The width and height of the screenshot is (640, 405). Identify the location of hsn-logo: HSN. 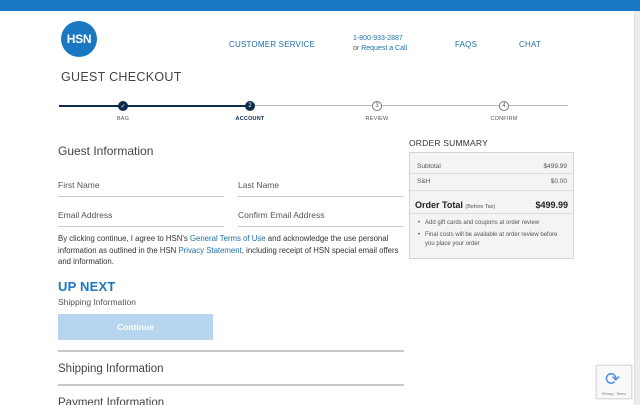
(79, 39).